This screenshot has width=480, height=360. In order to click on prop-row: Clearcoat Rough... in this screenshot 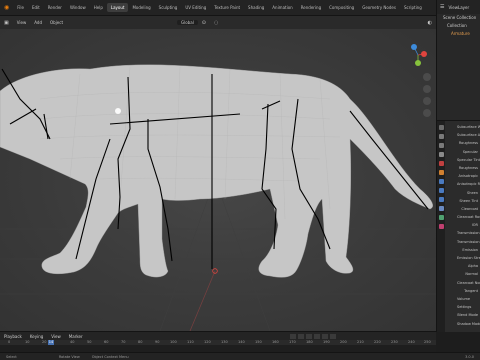, I will do `click(462, 217)`.